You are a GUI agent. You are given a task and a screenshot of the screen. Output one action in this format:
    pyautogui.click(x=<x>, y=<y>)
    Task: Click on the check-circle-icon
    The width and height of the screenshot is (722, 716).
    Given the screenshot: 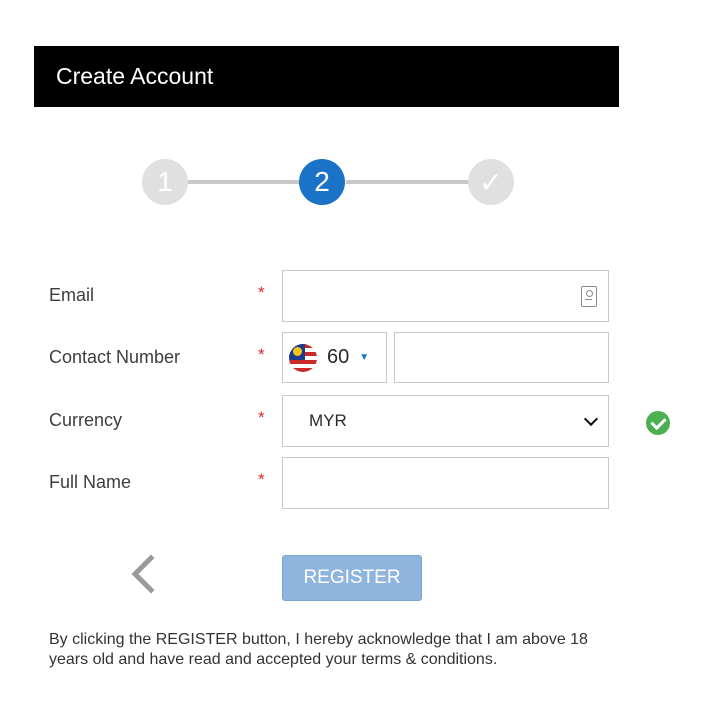 What is the action you would take?
    pyautogui.click(x=658, y=423)
    